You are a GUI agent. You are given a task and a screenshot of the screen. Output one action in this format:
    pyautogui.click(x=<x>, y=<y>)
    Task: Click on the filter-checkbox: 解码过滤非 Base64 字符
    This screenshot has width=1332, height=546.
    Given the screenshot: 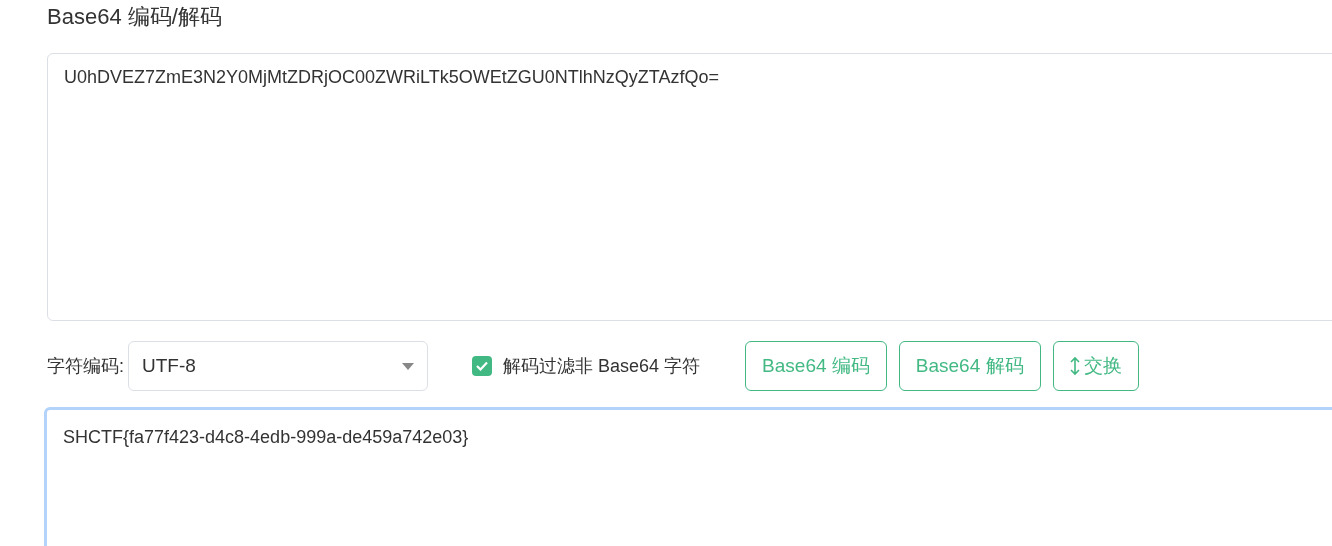 What is the action you would take?
    pyautogui.click(x=586, y=366)
    